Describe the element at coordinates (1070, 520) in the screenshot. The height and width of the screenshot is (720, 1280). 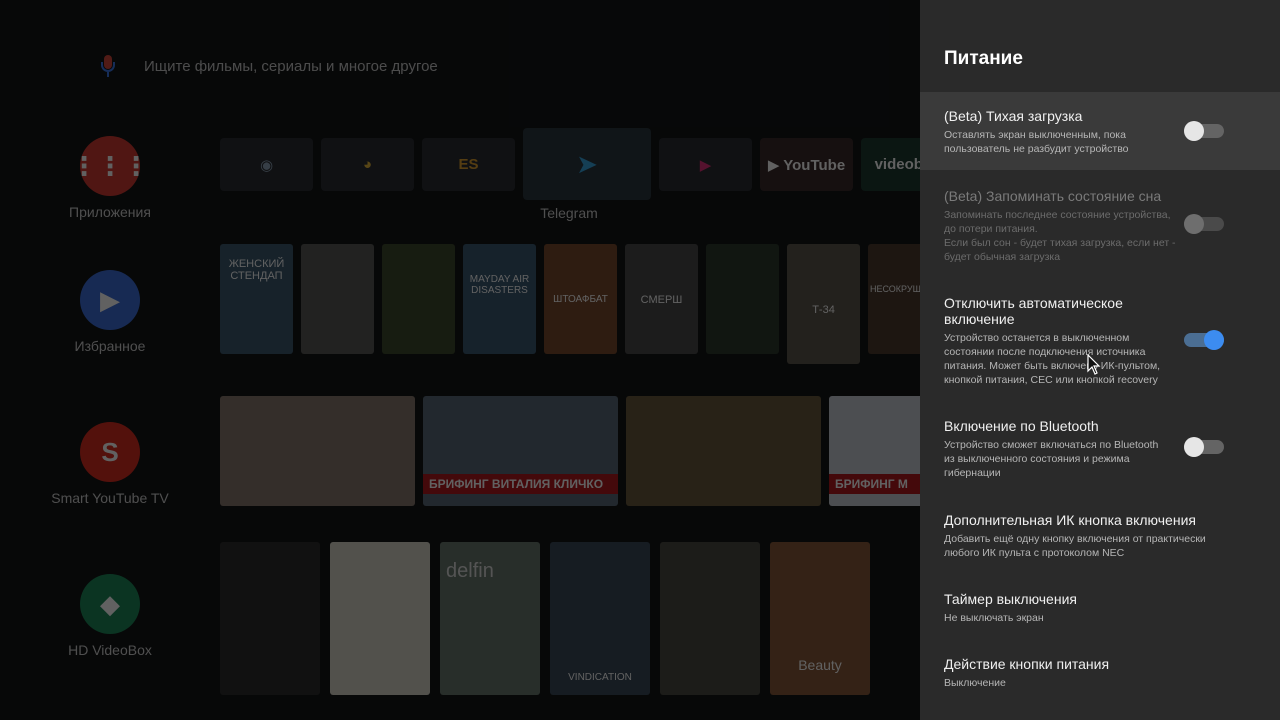
I see `setting-title: Дополнительная ИК кнопка включения` at that location.